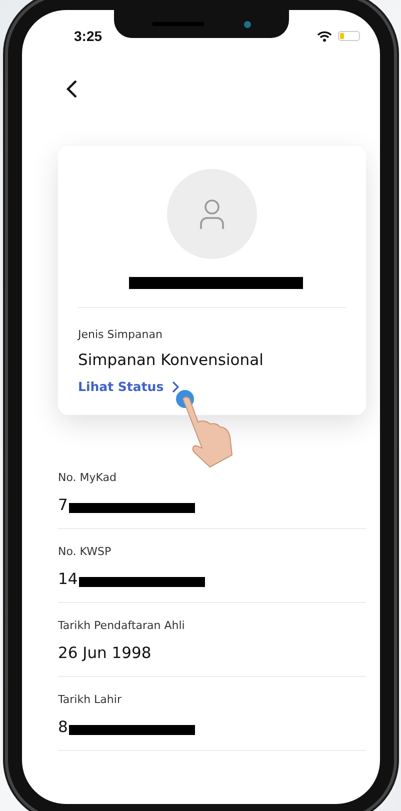  I want to click on person-icon, so click(212, 214).